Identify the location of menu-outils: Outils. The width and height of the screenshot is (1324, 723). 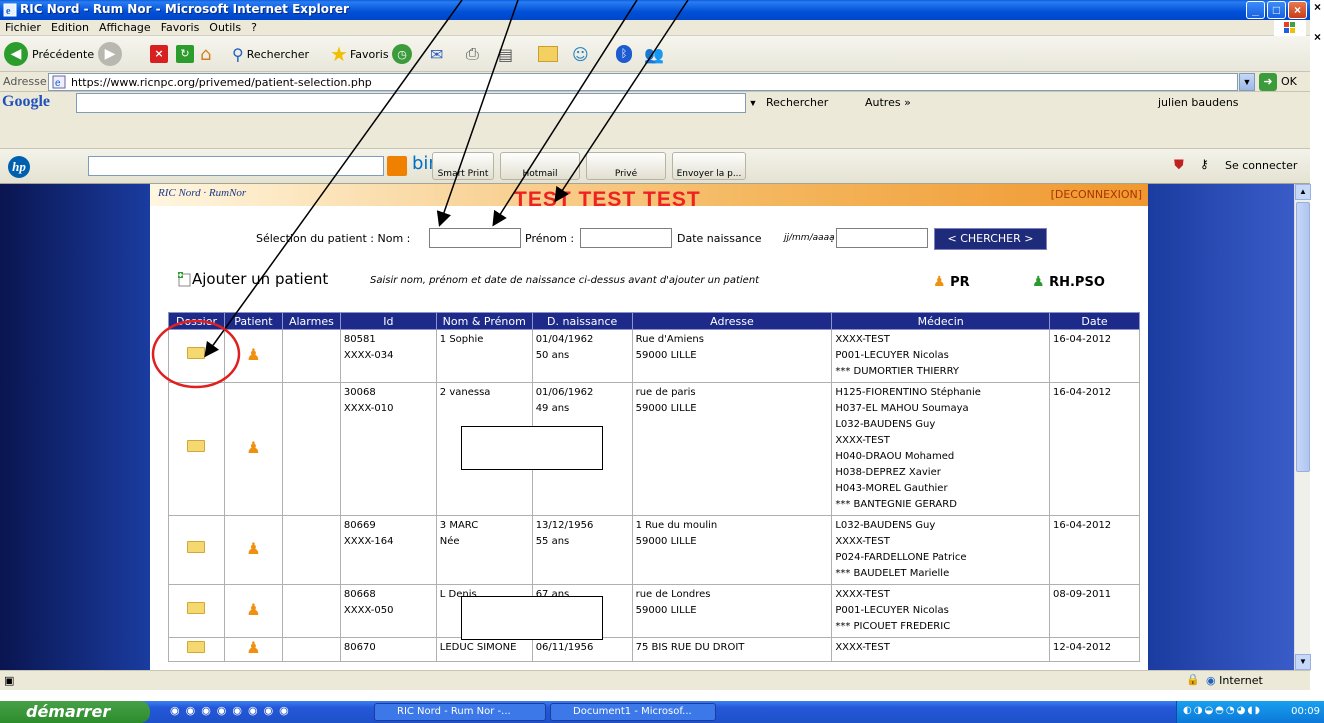
(225, 27).